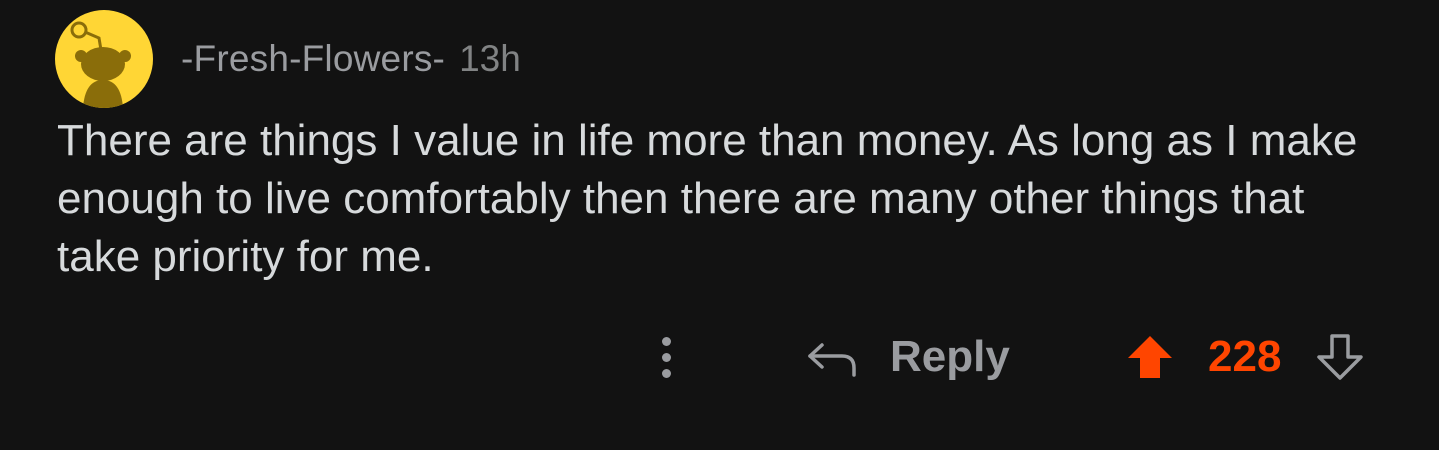 The width and height of the screenshot is (1439, 450). What do you see at coordinates (666, 341) in the screenshot?
I see `more-vertical-icon` at bounding box center [666, 341].